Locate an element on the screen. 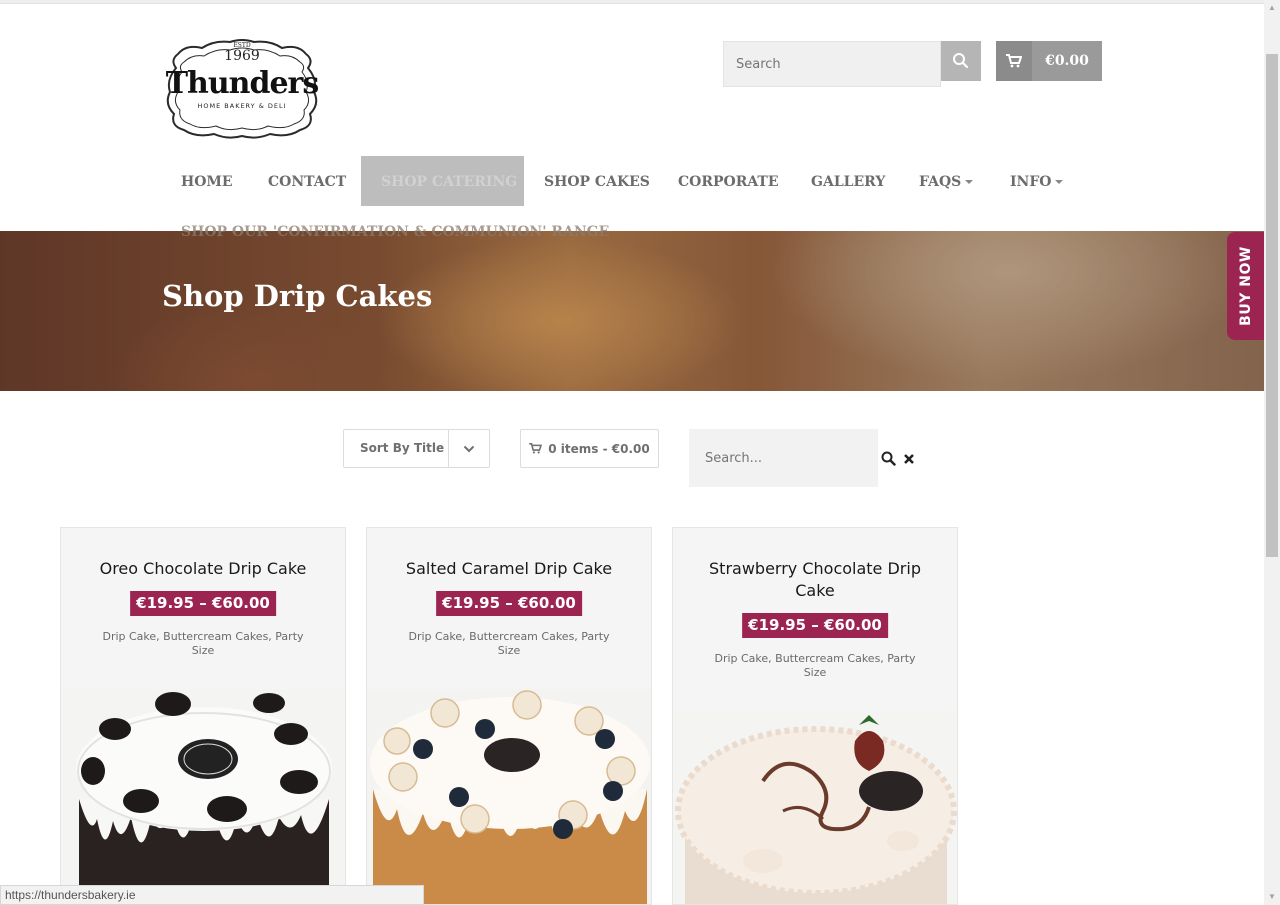  nav-shop-cakes-label: SHOP CAKES is located at coordinates (597, 182).